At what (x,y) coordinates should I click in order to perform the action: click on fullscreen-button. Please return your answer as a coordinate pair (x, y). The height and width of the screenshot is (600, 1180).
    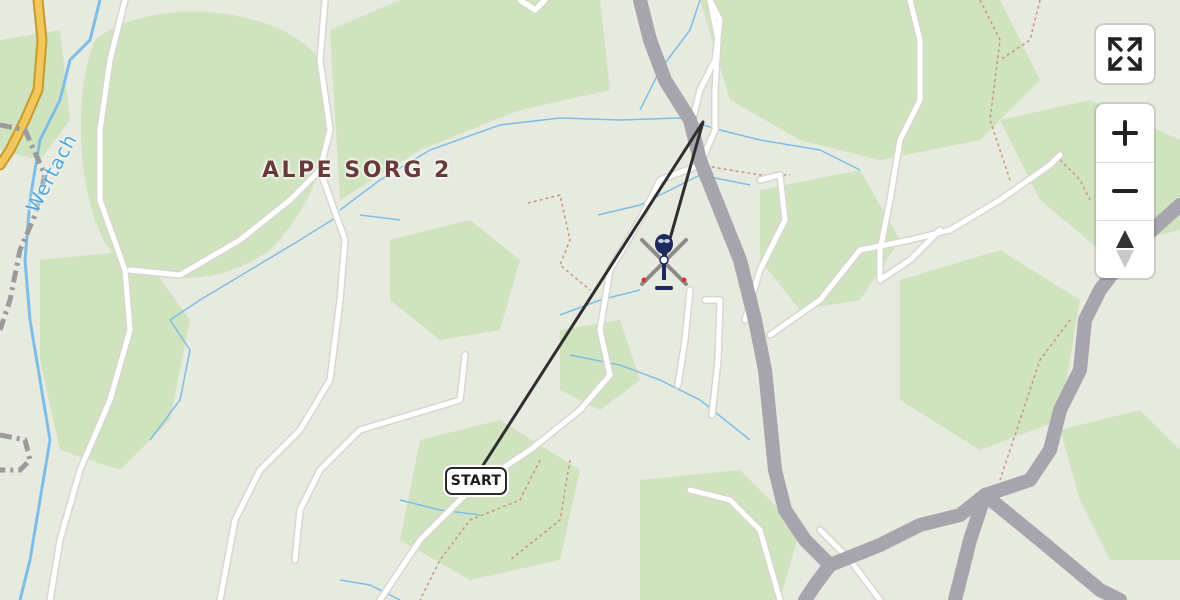
    Looking at the image, I should click on (1125, 54).